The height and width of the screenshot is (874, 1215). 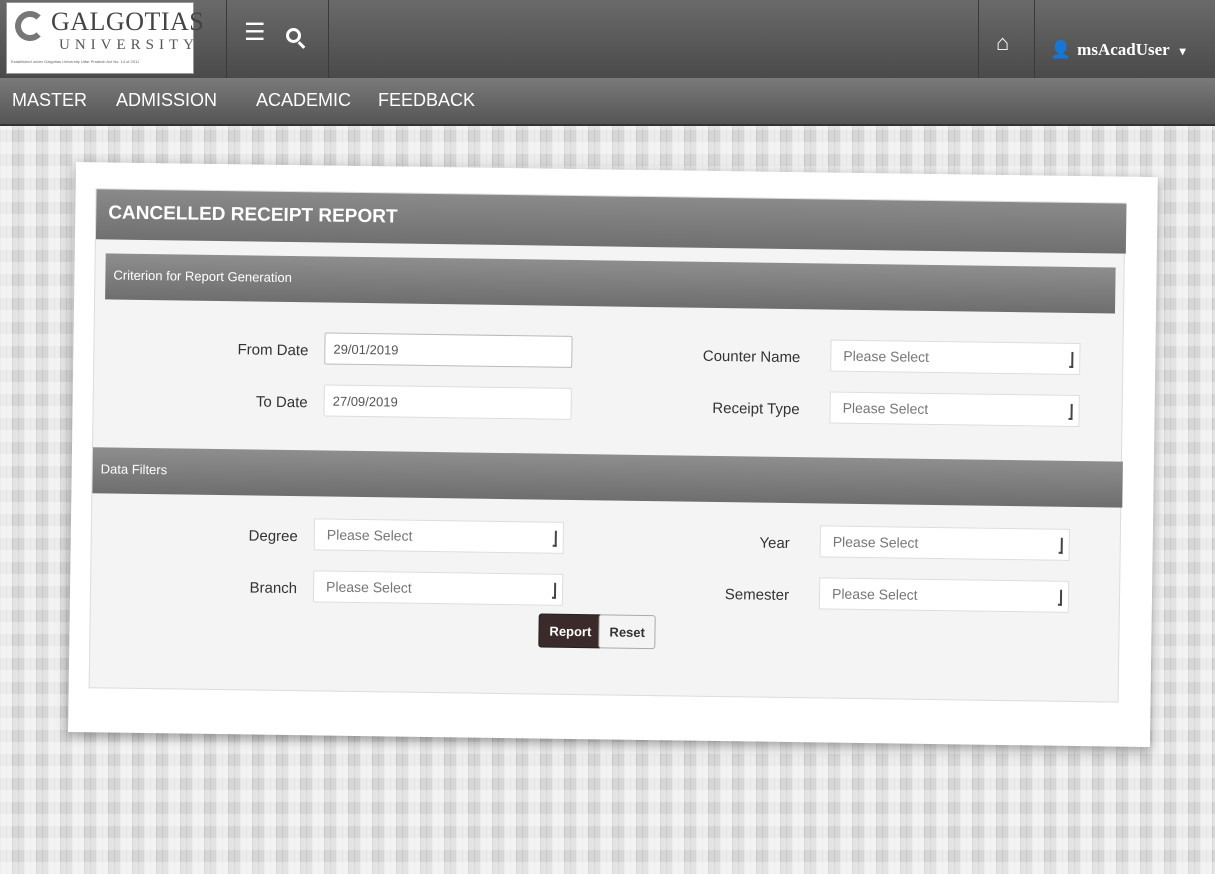 I want to click on hamburger-icon: ☰, so click(x=255, y=32).